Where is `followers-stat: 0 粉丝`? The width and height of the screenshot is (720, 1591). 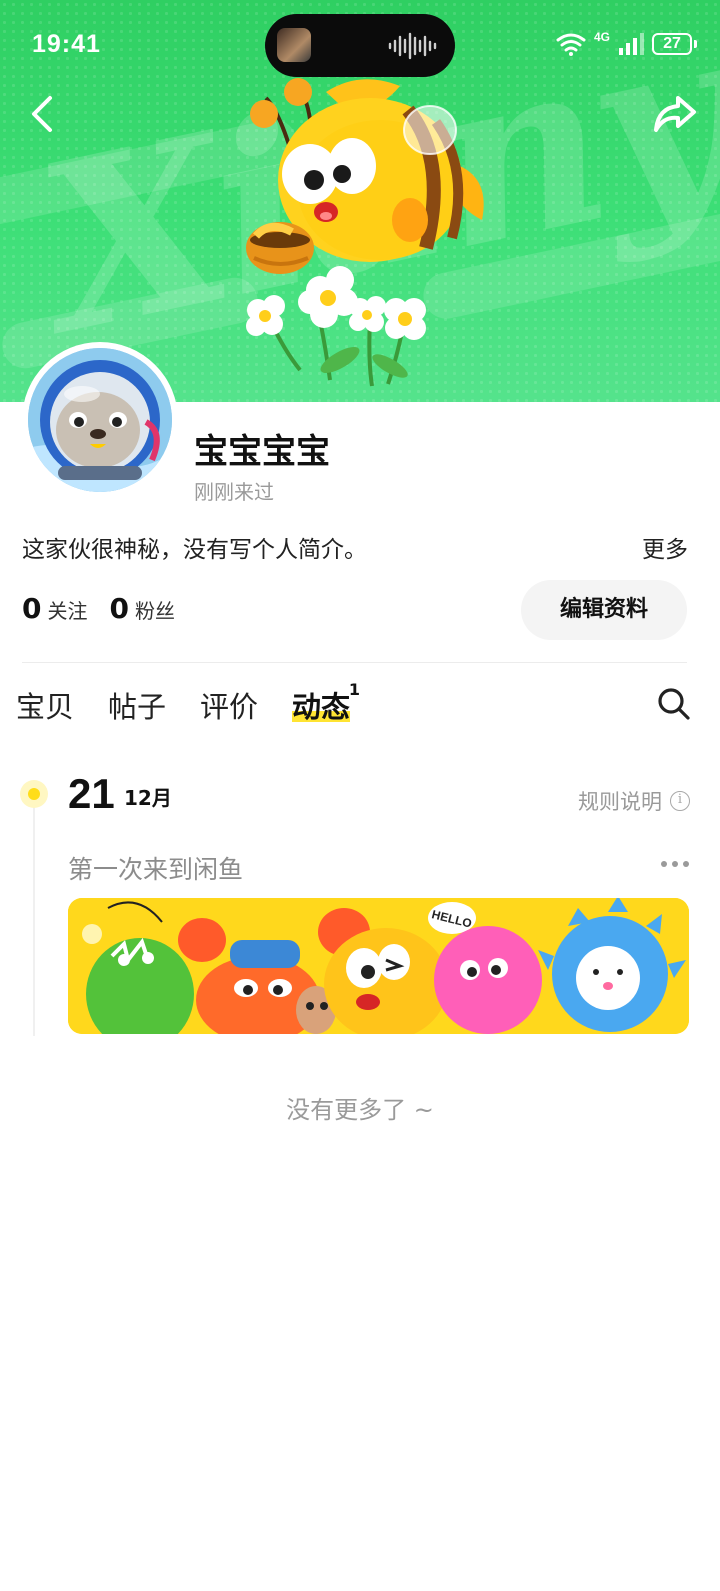
followers-stat: 0 粉丝 is located at coordinates (141, 608).